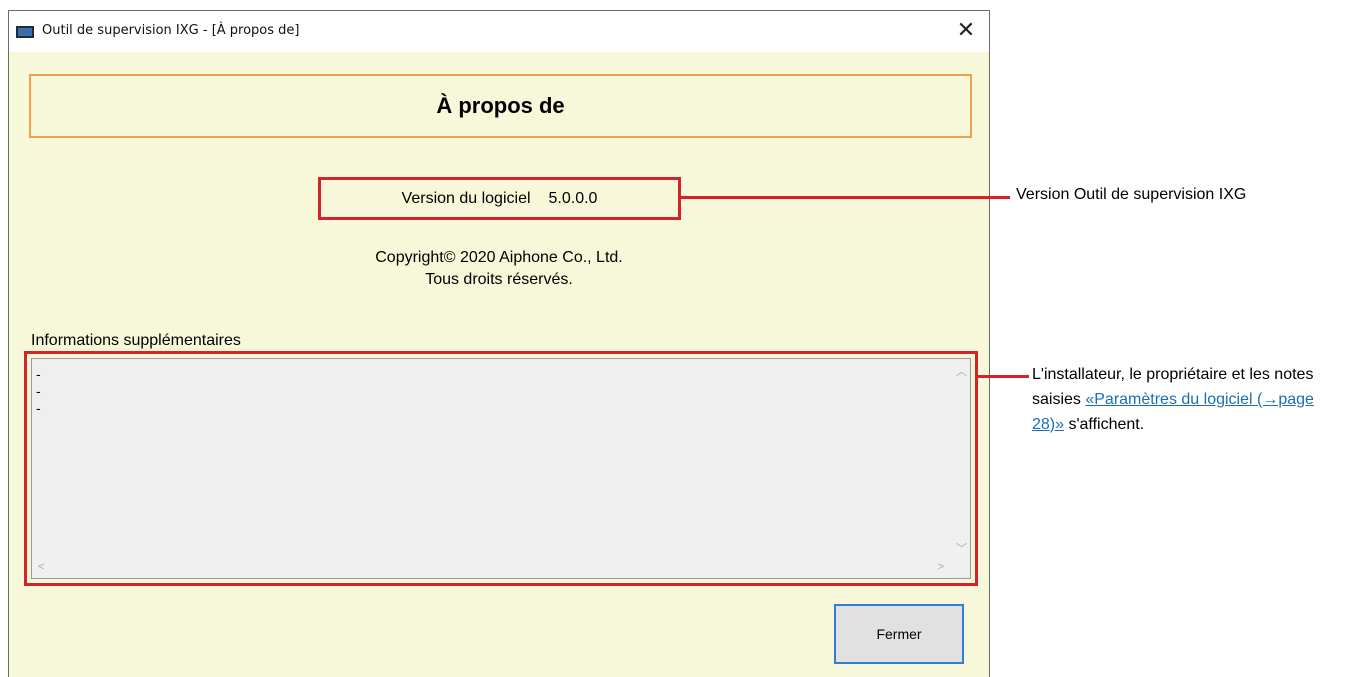  I want to click on app-window-icon, so click(25, 32).